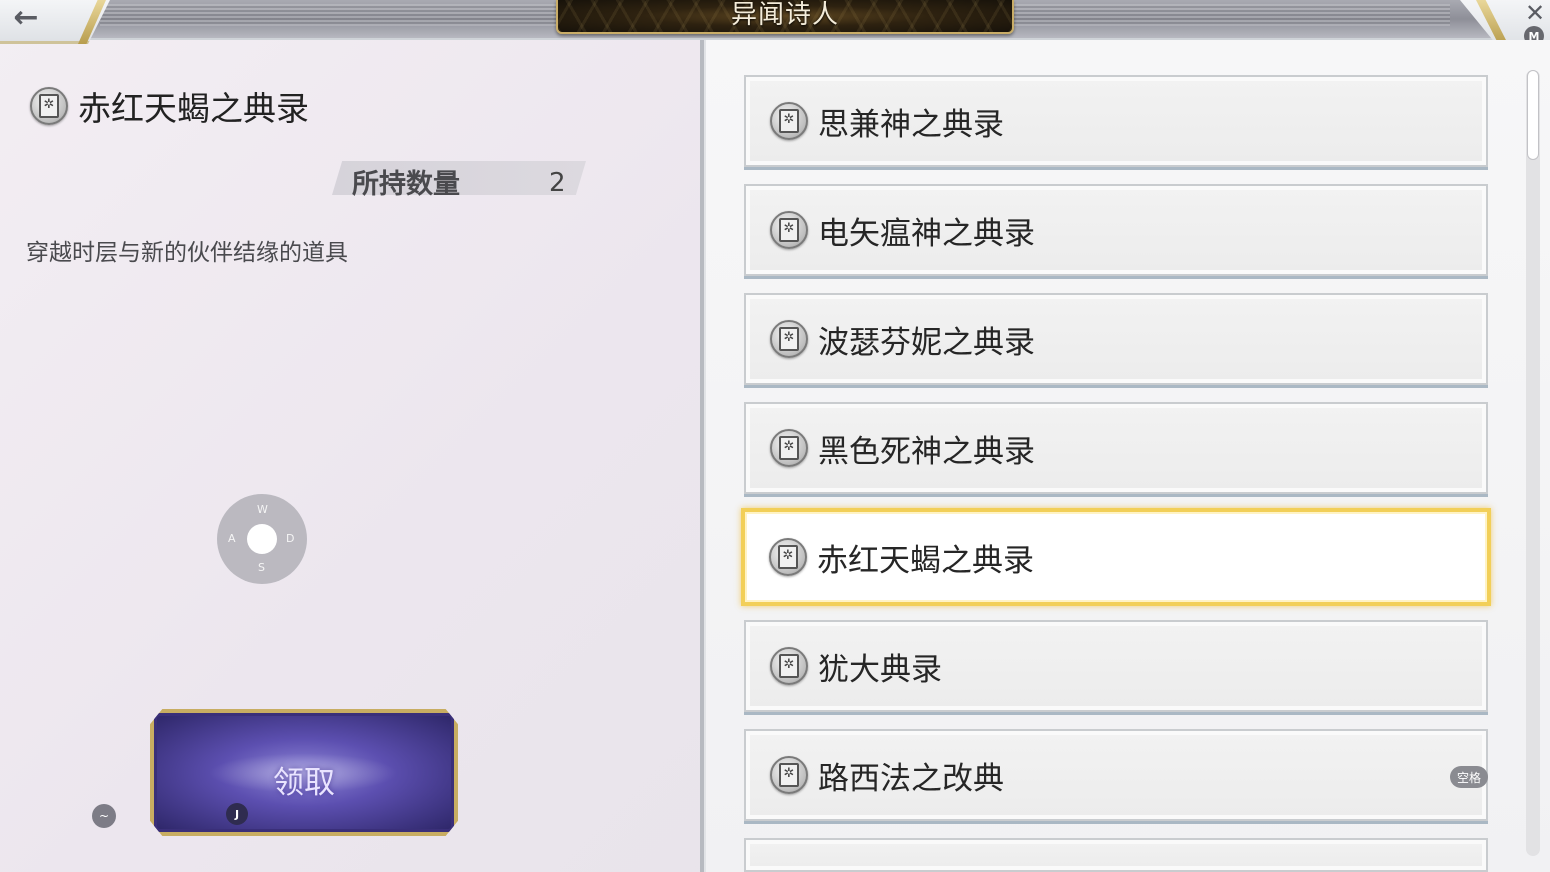  Describe the element at coordinates (1116, 855) in the screenshot. I see `list-item-partial` at that location.